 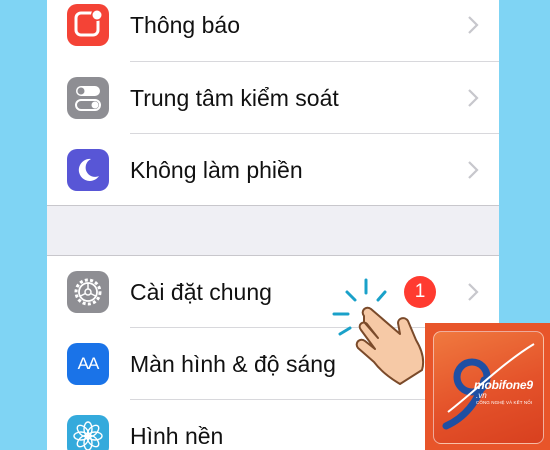 What do you see at coordinates (88, 292) in the screenshot?
I see `gear-icon` at bounding box center [88, 292].